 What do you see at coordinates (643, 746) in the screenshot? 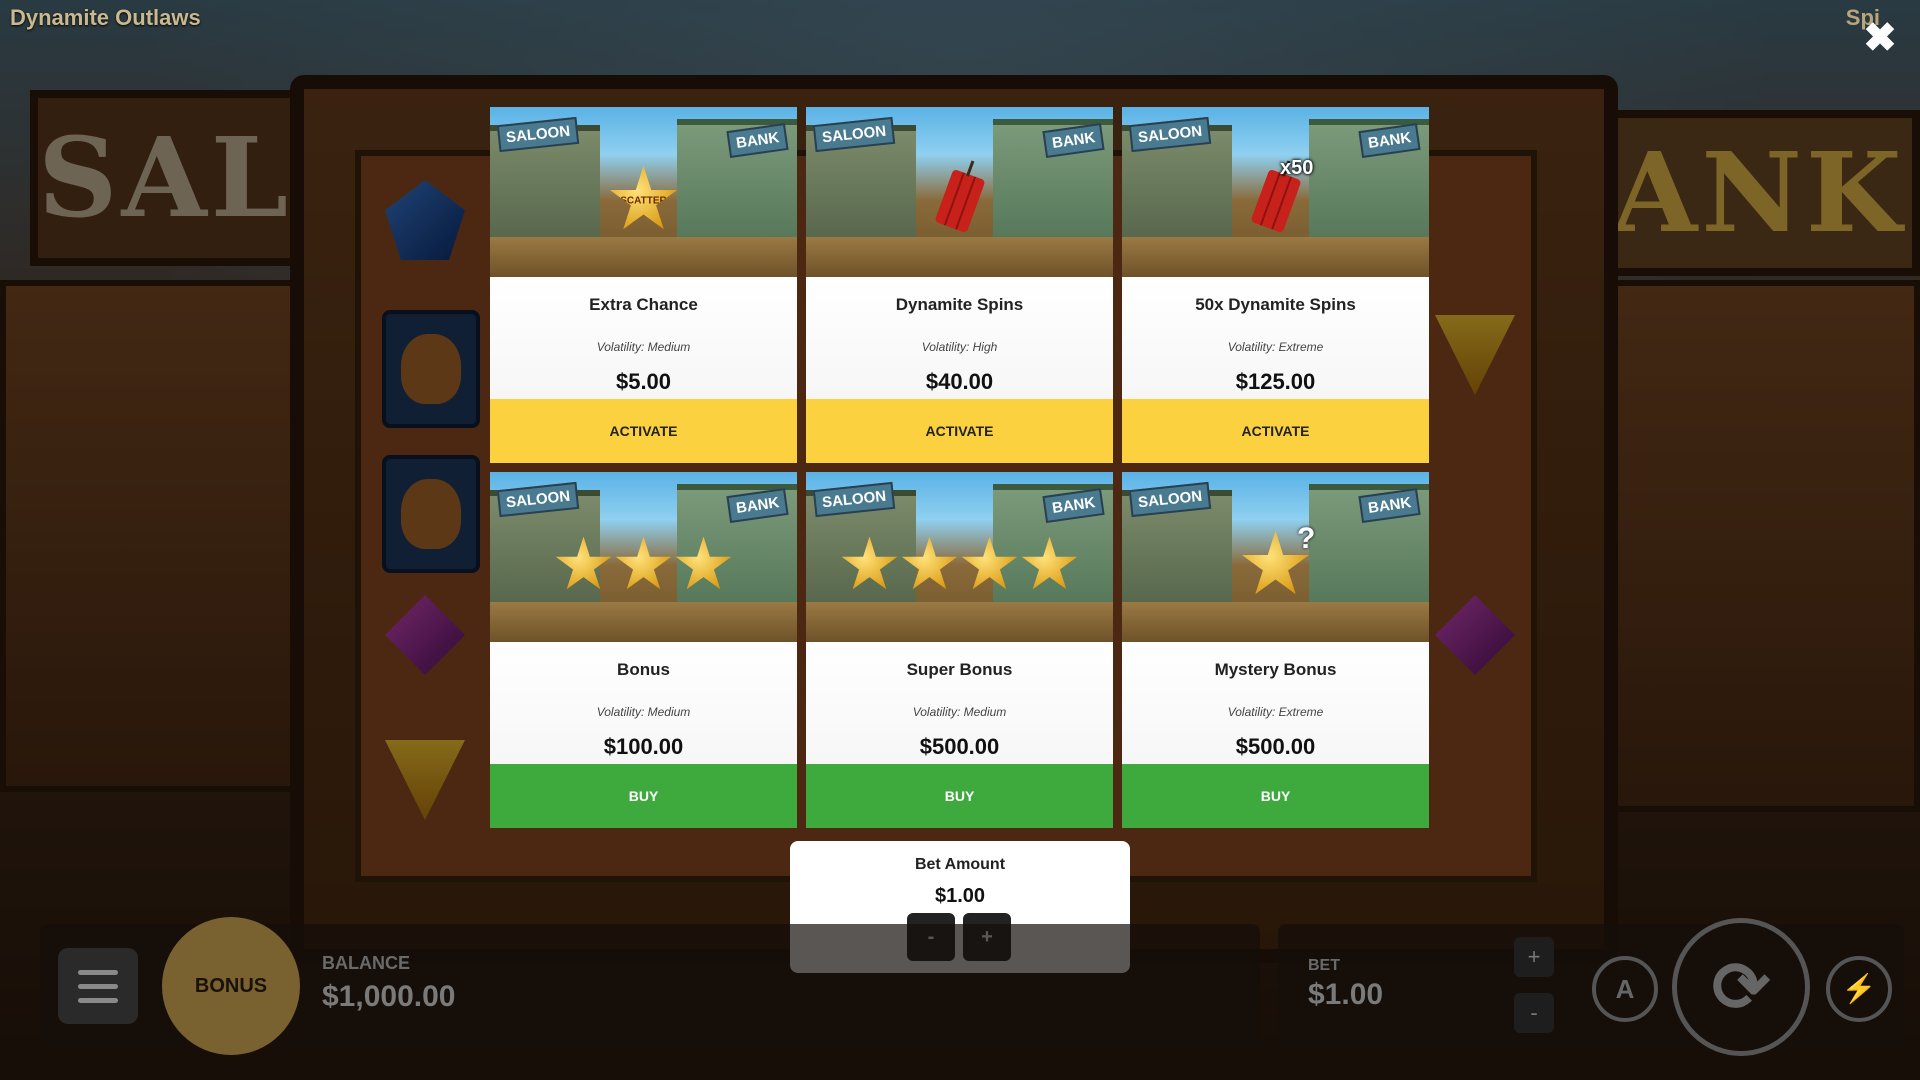
I see `card-price: $100.00` at bounding box center [643, 746].